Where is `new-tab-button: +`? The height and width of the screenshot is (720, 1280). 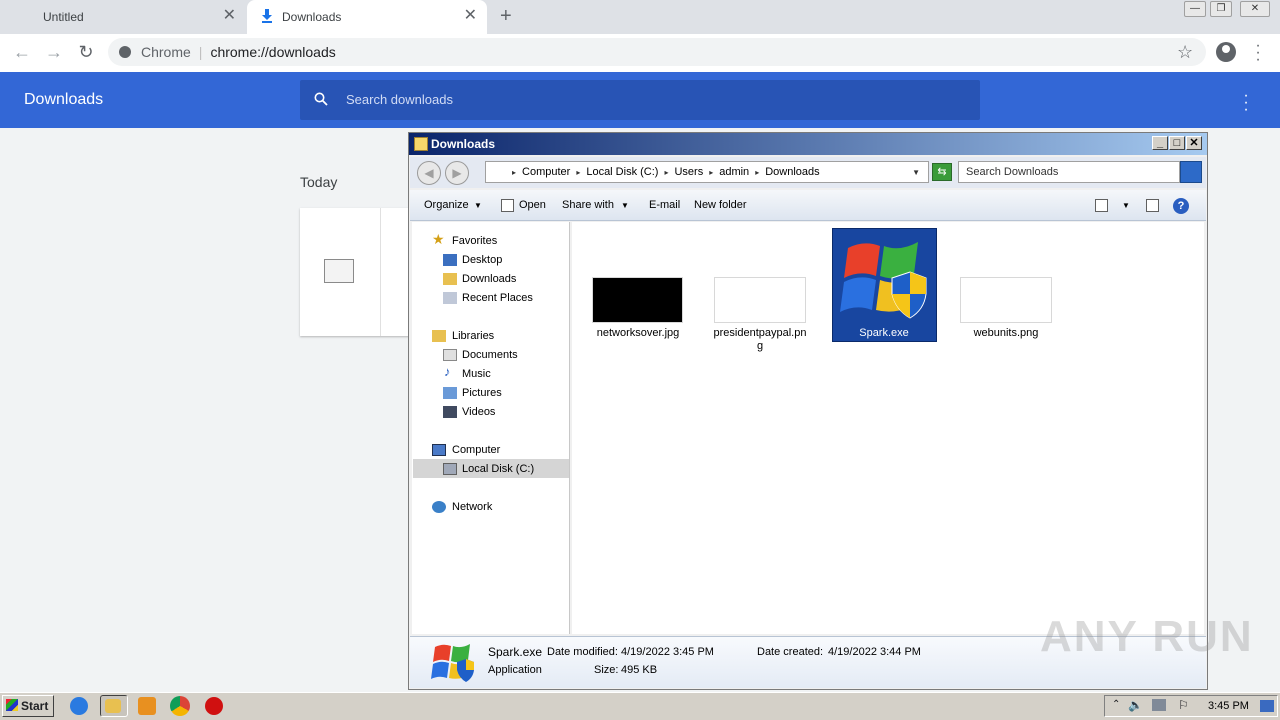
new-tab-button: + is located at coordinates (506, 16).